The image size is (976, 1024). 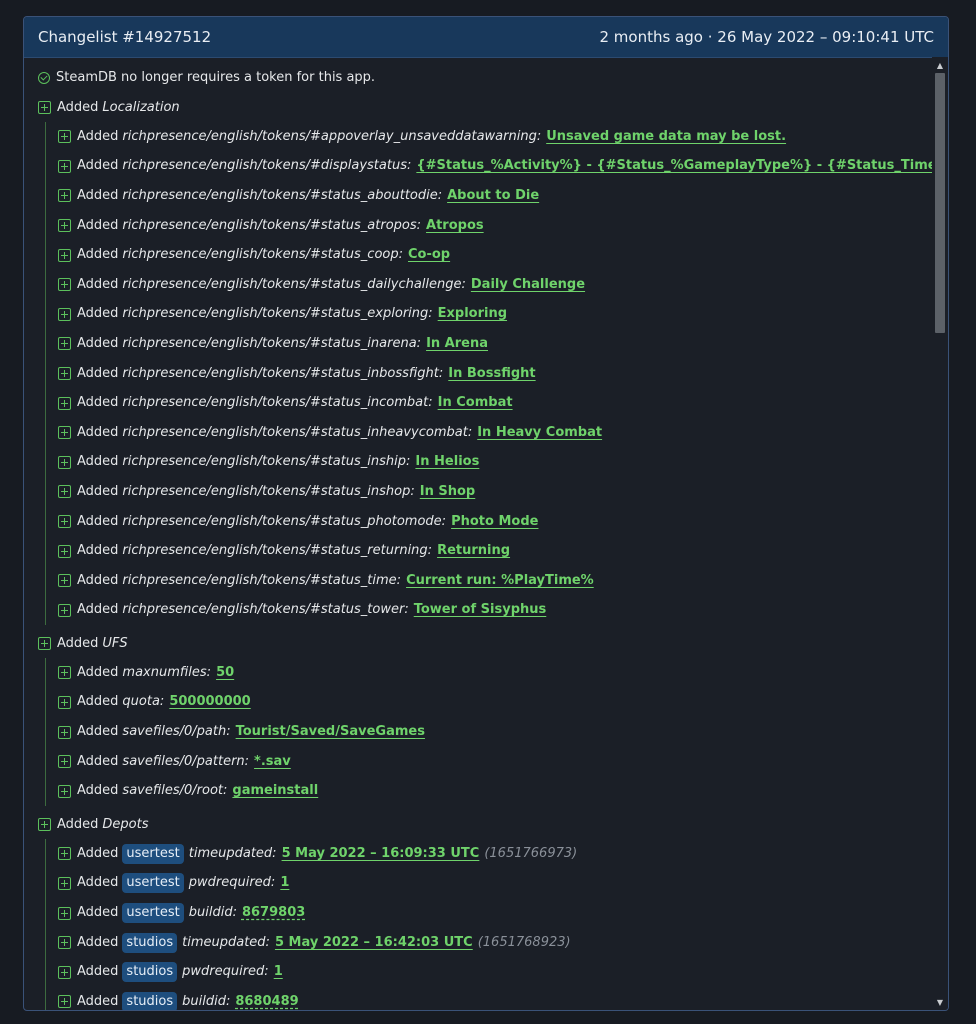 What do you see at coordinates (141, 107) in the screenshot?
I see `group-name: Localization` at bounding box center [141, 107].